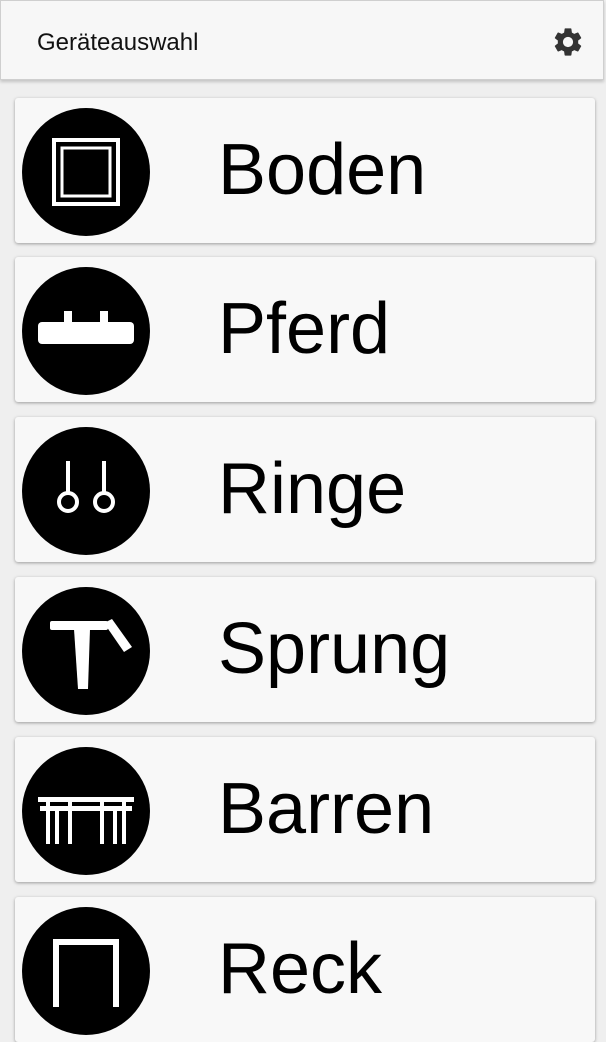 Image resolution: width=606 pixels, height=1042 pixels. What do you see at coordinates (322, 170) in the screenshot?
I see `apparatus-label: Boden` at bounding box center [322, 170].